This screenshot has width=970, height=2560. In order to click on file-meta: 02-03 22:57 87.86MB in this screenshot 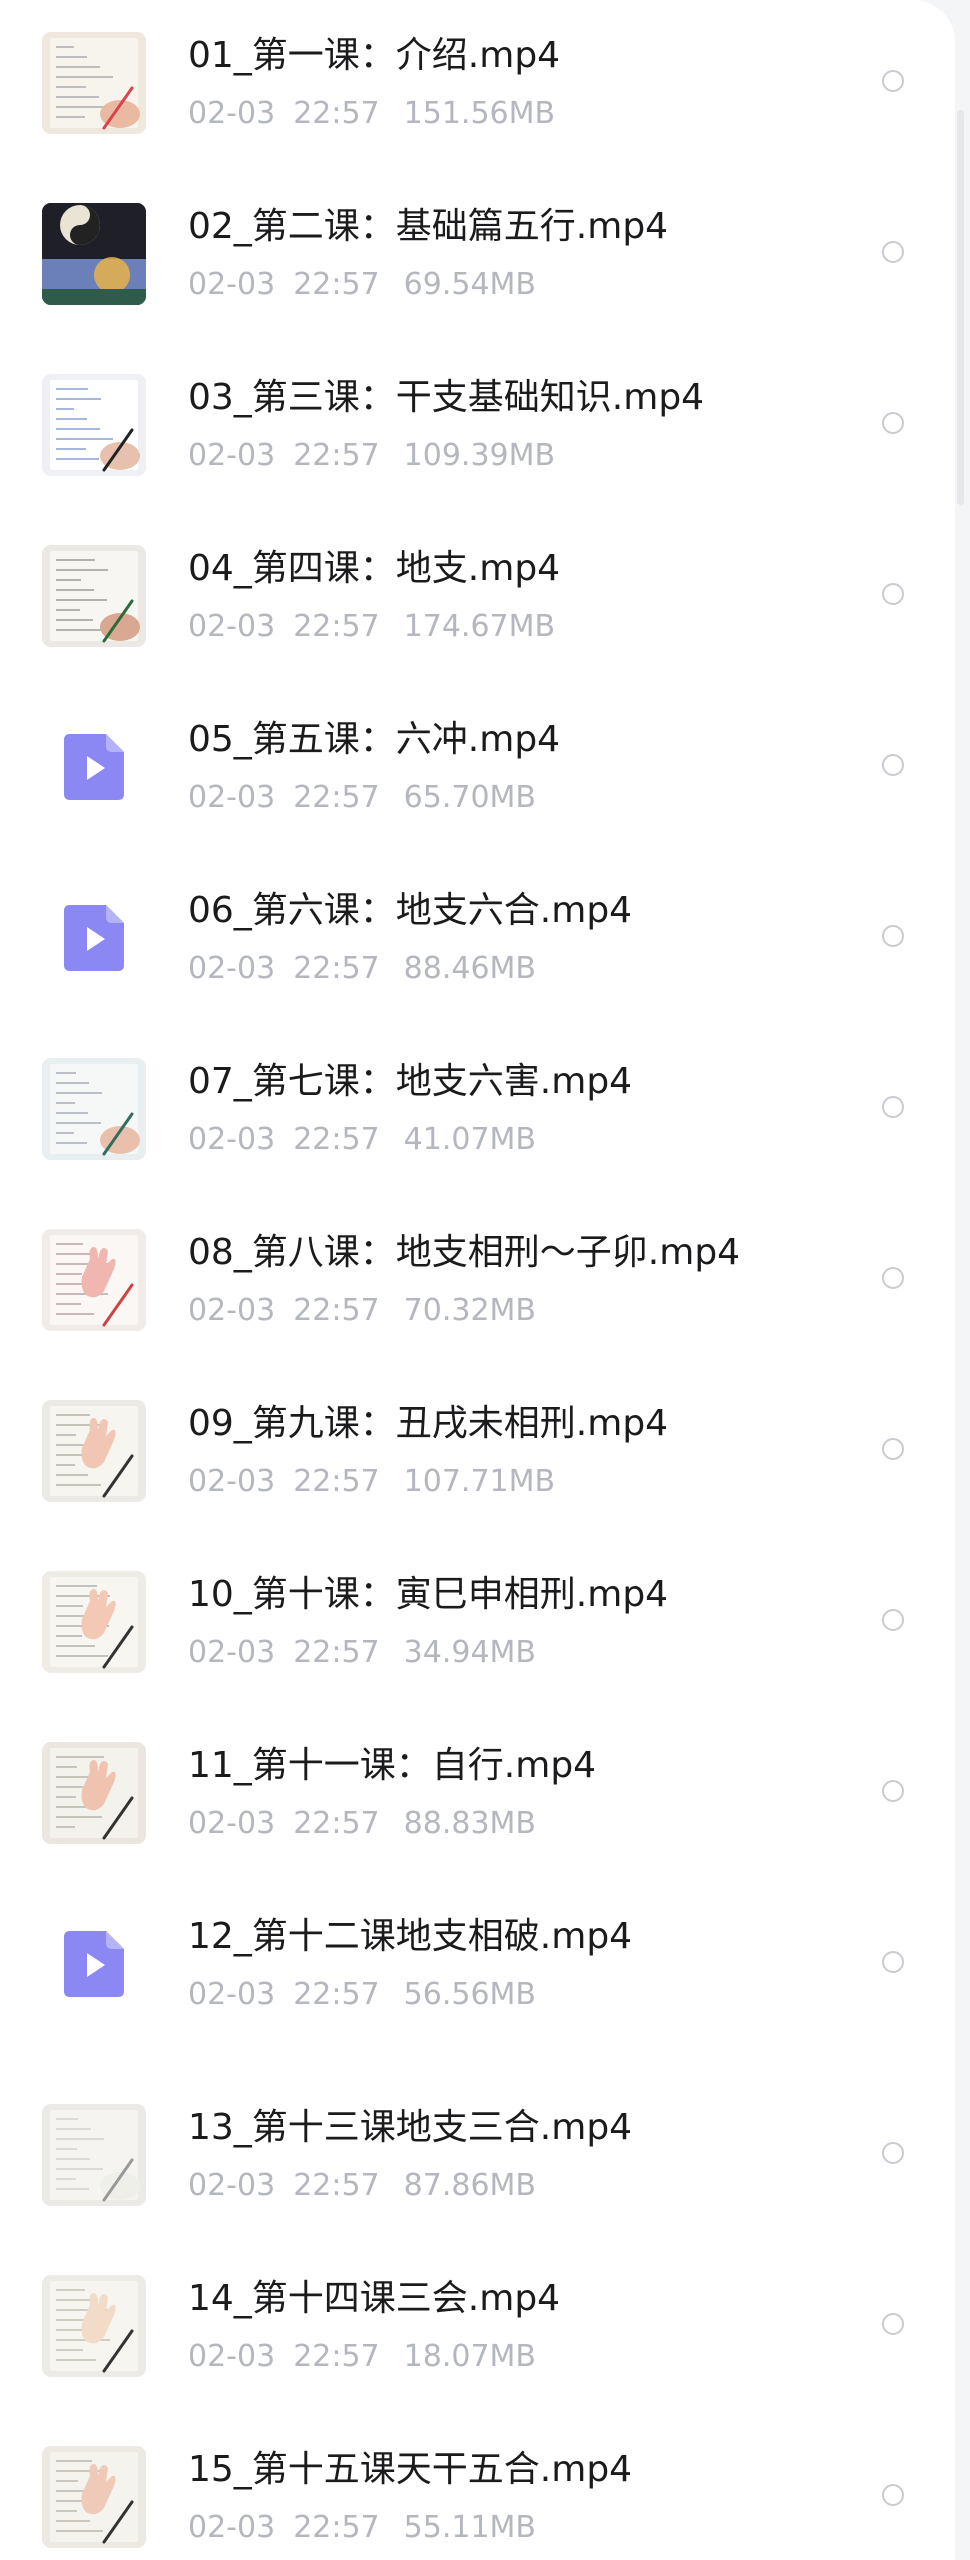, I will do `click(362, 2186)`.